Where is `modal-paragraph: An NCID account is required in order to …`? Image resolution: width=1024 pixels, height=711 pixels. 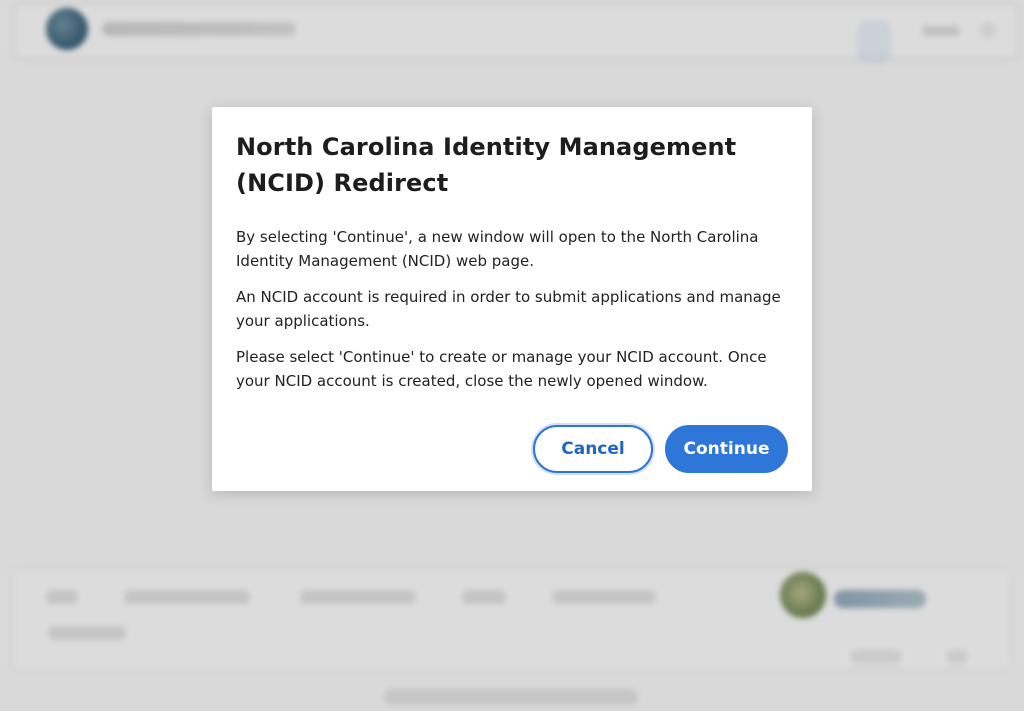 modal-paragraph: An NCID account is required in order to … is located at coordinates (508, 309).